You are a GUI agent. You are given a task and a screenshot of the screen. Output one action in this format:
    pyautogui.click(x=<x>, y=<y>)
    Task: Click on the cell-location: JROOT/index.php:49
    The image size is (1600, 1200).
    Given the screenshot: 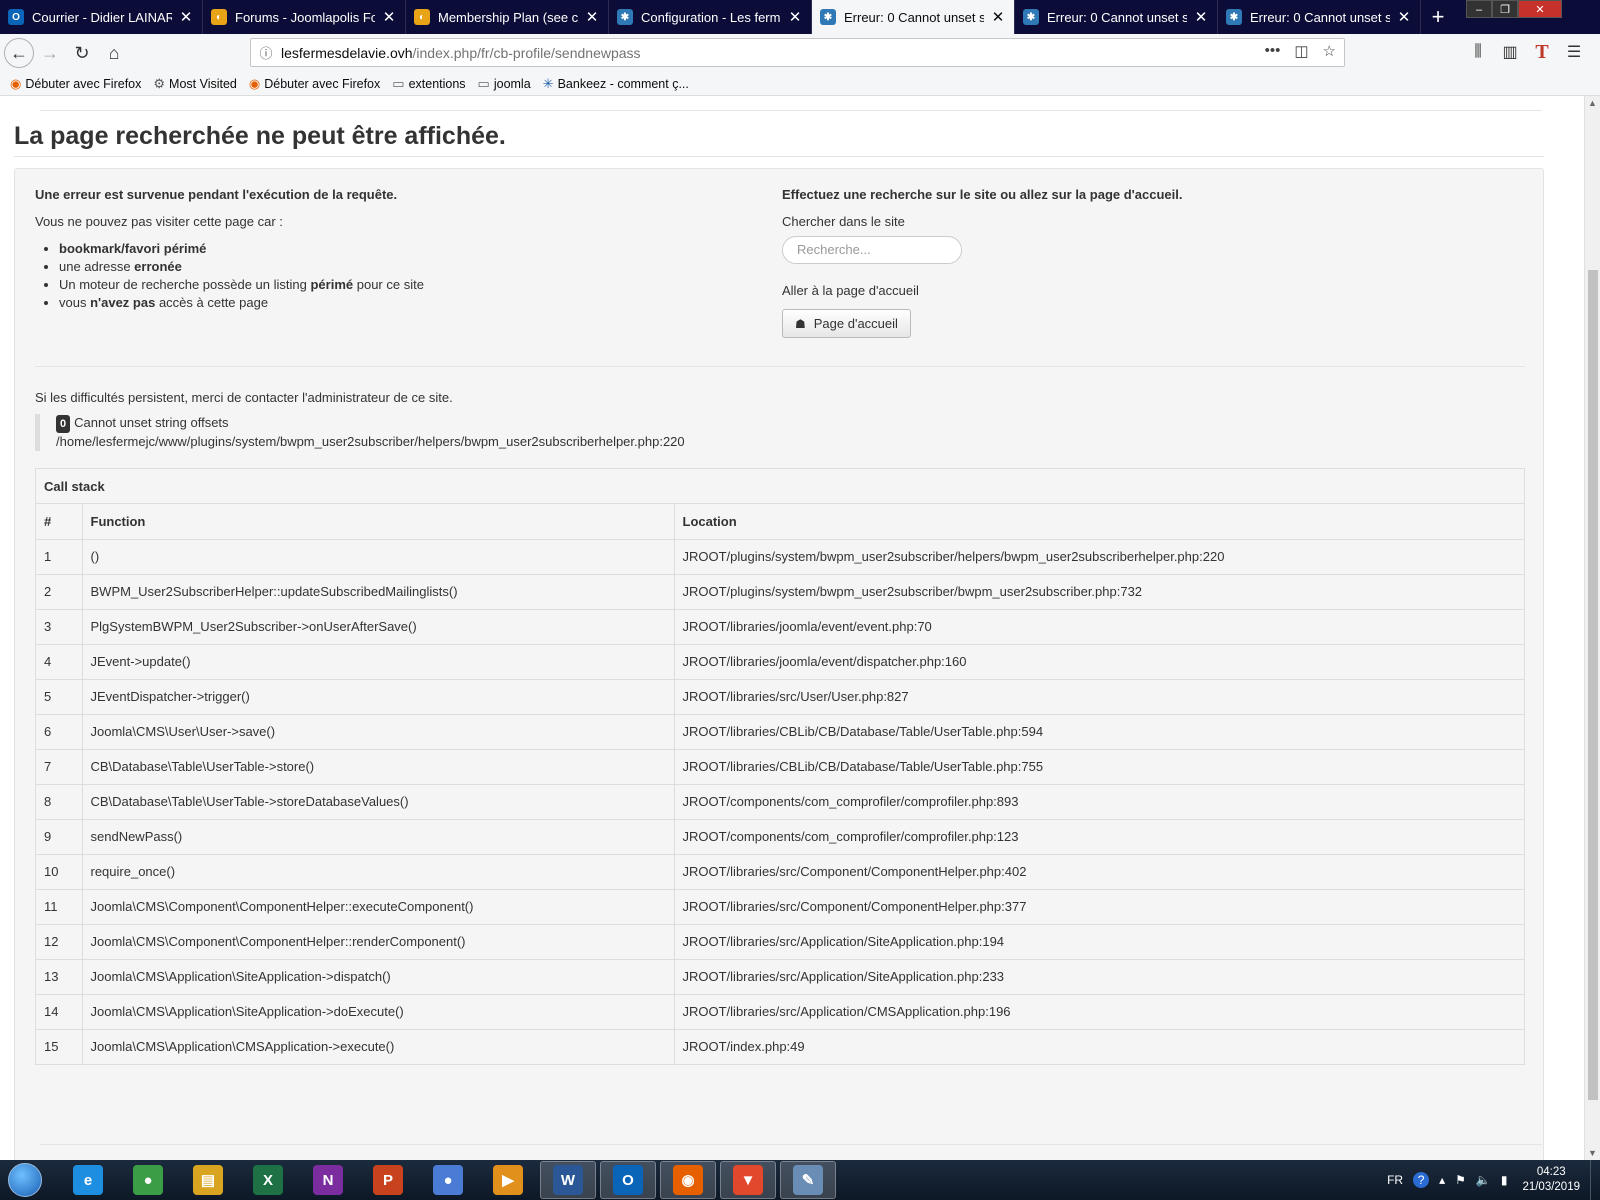 What is the action you would take?
    pyautogui.click(x=743, y=1047)
    